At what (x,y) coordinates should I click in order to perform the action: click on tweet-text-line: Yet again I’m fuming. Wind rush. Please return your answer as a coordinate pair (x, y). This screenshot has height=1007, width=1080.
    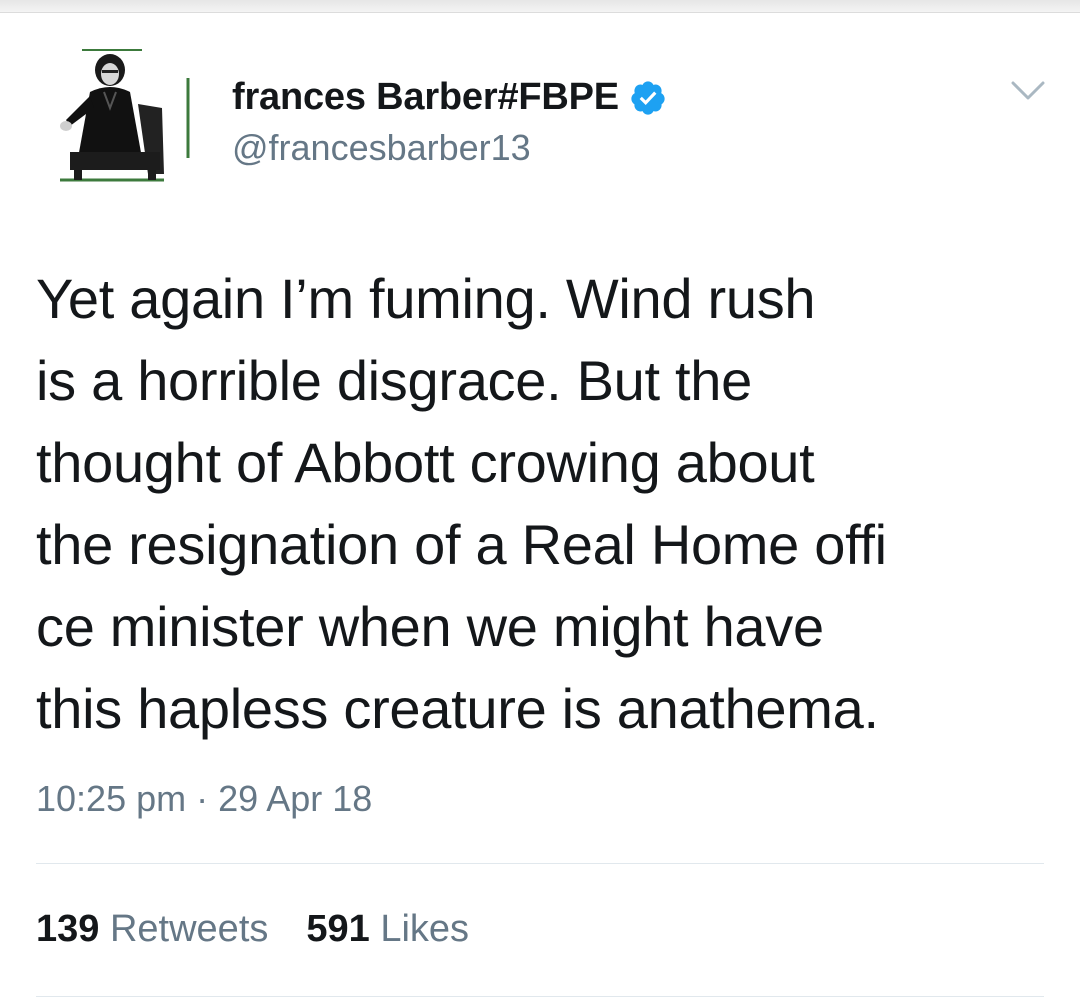
    Looking at the image, I should click on (426, 298).